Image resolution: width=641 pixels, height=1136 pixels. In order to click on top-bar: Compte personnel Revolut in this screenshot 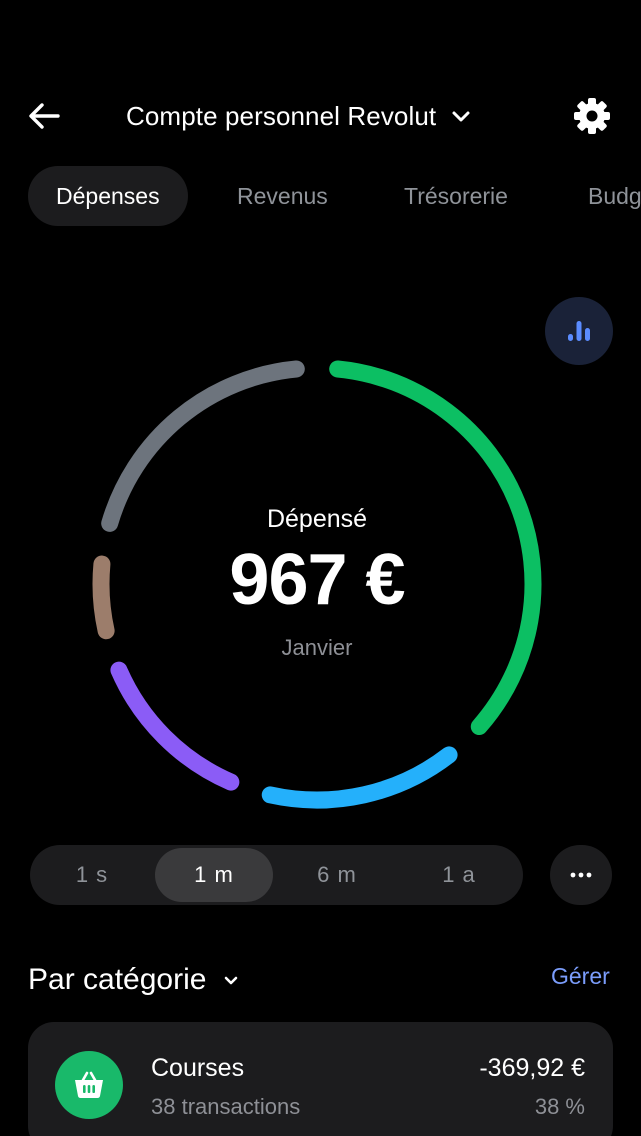, I will do `click(320, 116)`.